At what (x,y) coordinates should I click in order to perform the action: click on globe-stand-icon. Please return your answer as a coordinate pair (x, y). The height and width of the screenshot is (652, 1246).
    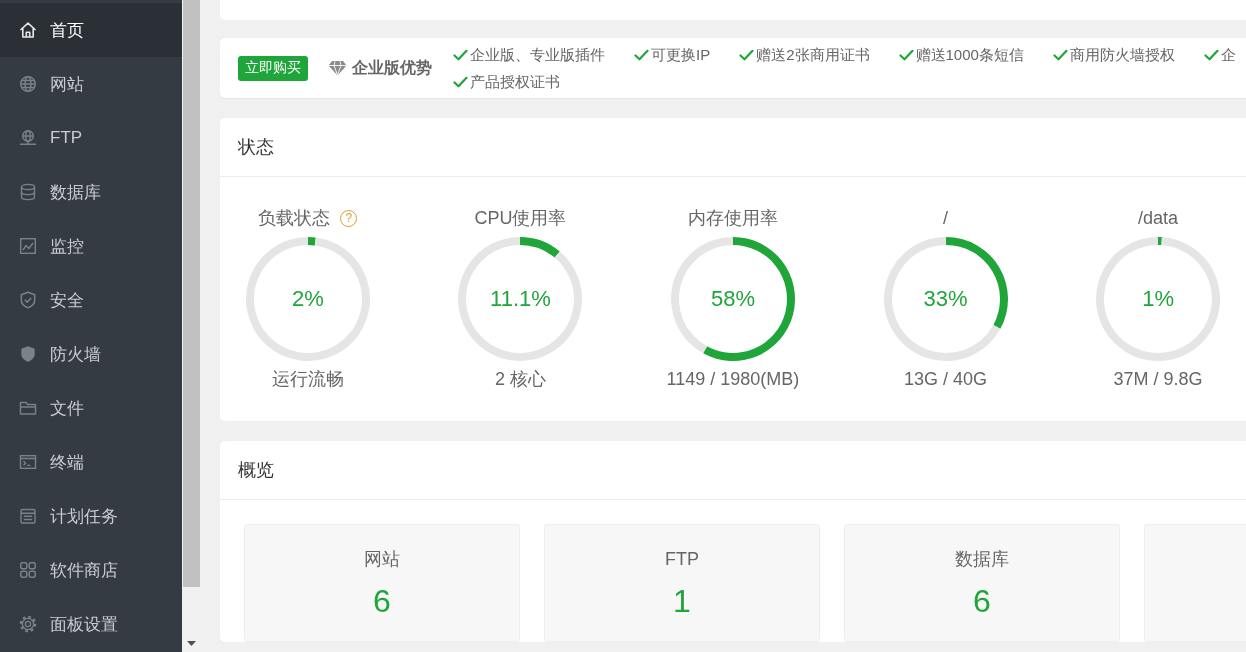
    Looking at the image, I should click on (28, 138).